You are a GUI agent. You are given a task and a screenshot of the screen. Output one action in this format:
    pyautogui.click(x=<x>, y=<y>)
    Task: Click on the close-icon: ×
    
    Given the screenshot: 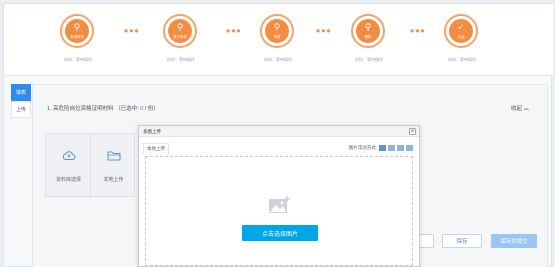 What is the action you would take?
    pyautogui.click(x=412, y=131)
    